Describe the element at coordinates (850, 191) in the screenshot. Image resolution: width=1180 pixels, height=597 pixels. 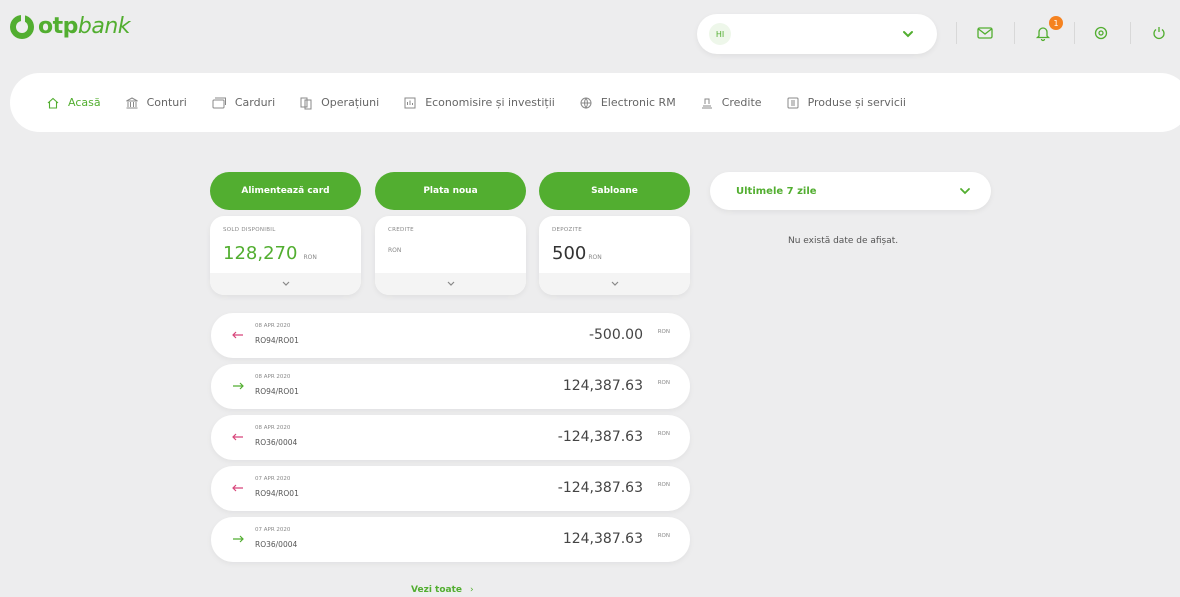
I see `period-select: Ultimele 7 zile` at that location.